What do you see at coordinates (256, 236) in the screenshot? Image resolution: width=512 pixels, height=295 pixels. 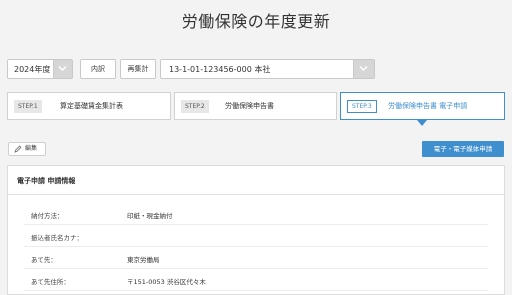 I see `info-row-payer-kana: 振込者氏名カナ：` at bounding box center [256, 236].